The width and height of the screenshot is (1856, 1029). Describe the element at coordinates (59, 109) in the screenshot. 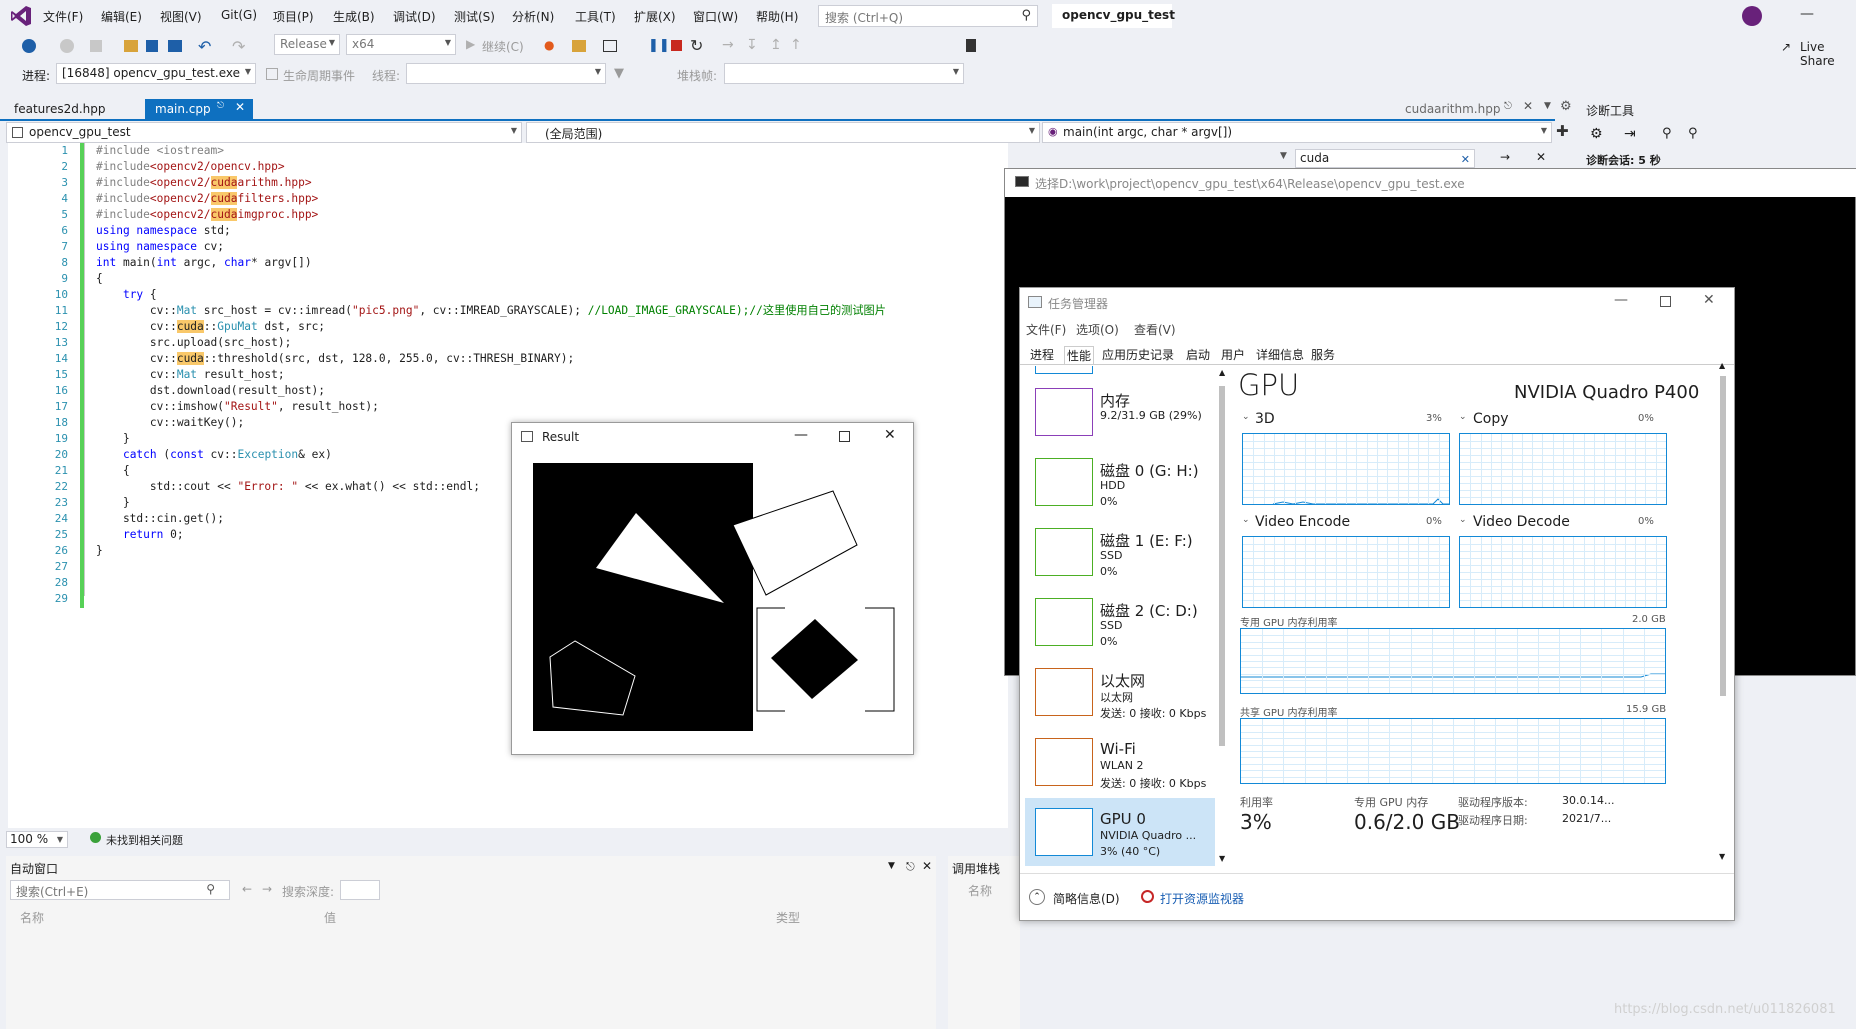

I see `tab-features2d: features2d.hpp` at that location.